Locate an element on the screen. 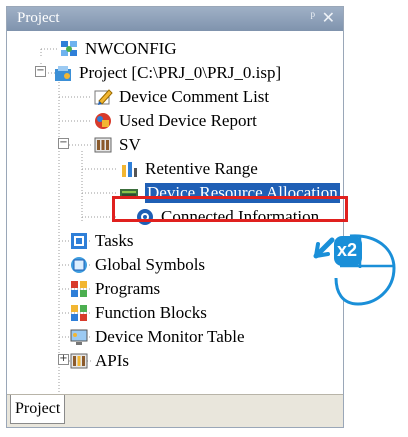  pin-icon: ᵖ is located at coordinates (312, 17).